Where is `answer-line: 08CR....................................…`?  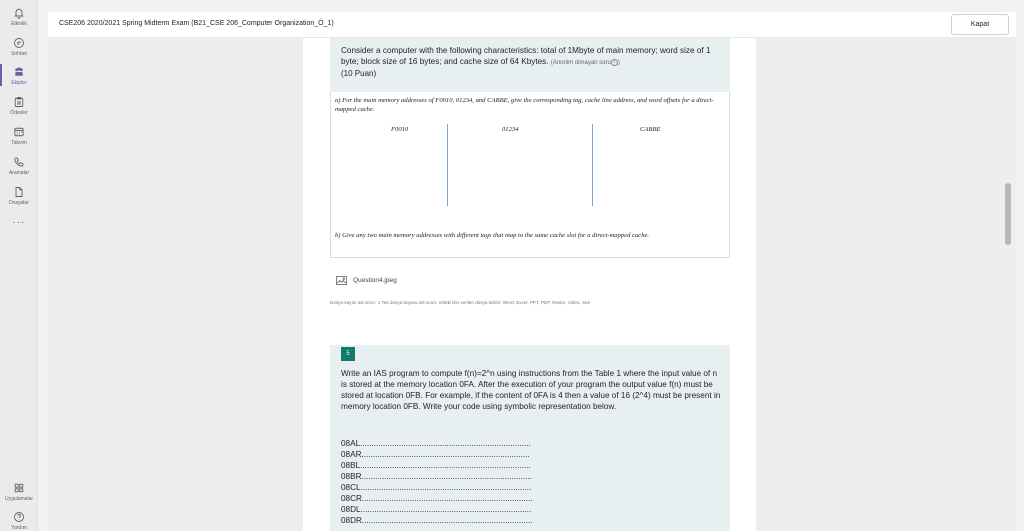 answer-line: 08CR....................................… is located at coordinates (437, 498).